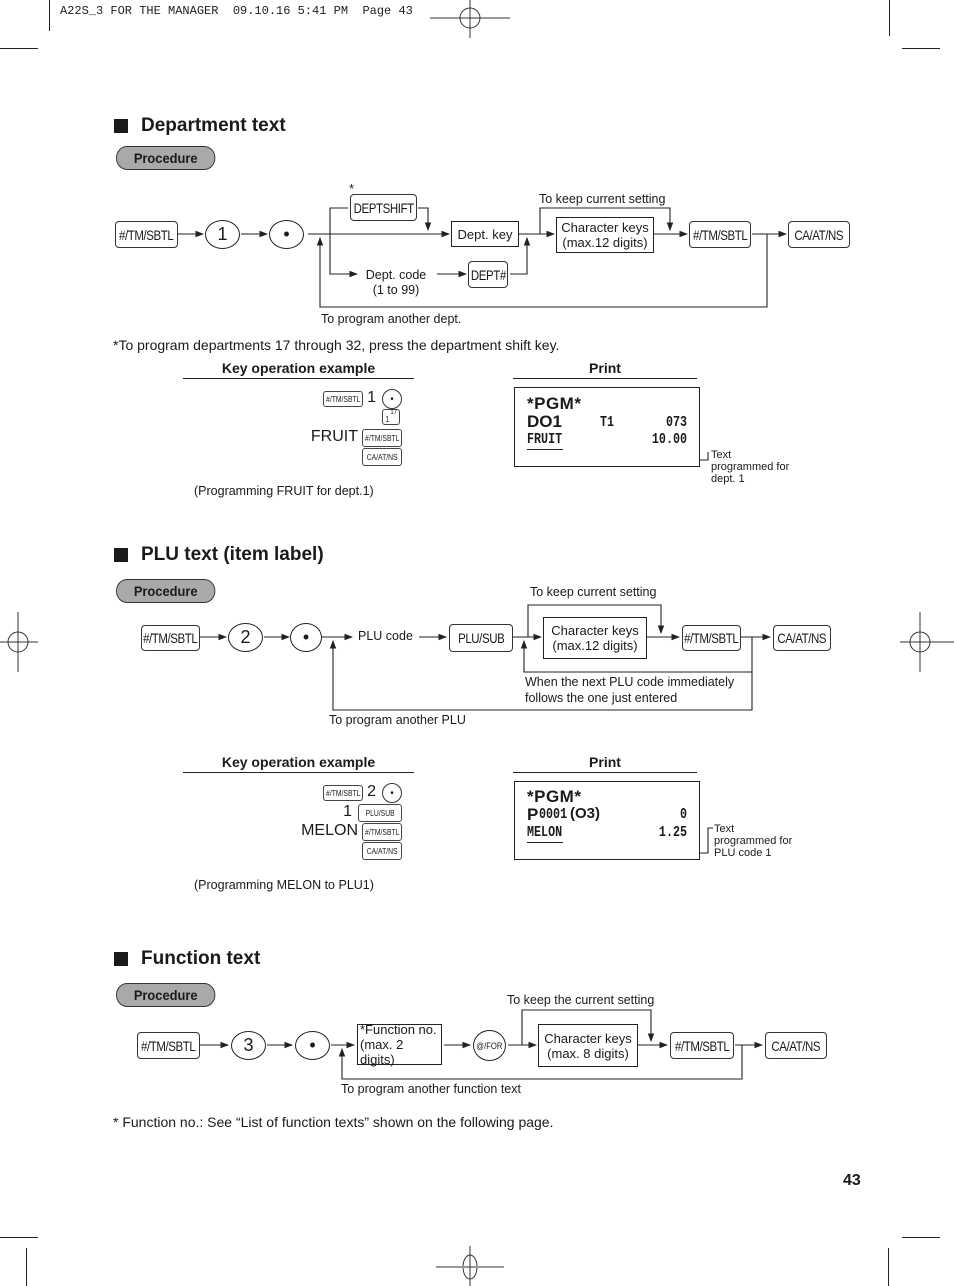 Image resolution: width=954 pixels, height=1286 pixels. I want to click on receipt-text: FRUIT, so click(545, 439).